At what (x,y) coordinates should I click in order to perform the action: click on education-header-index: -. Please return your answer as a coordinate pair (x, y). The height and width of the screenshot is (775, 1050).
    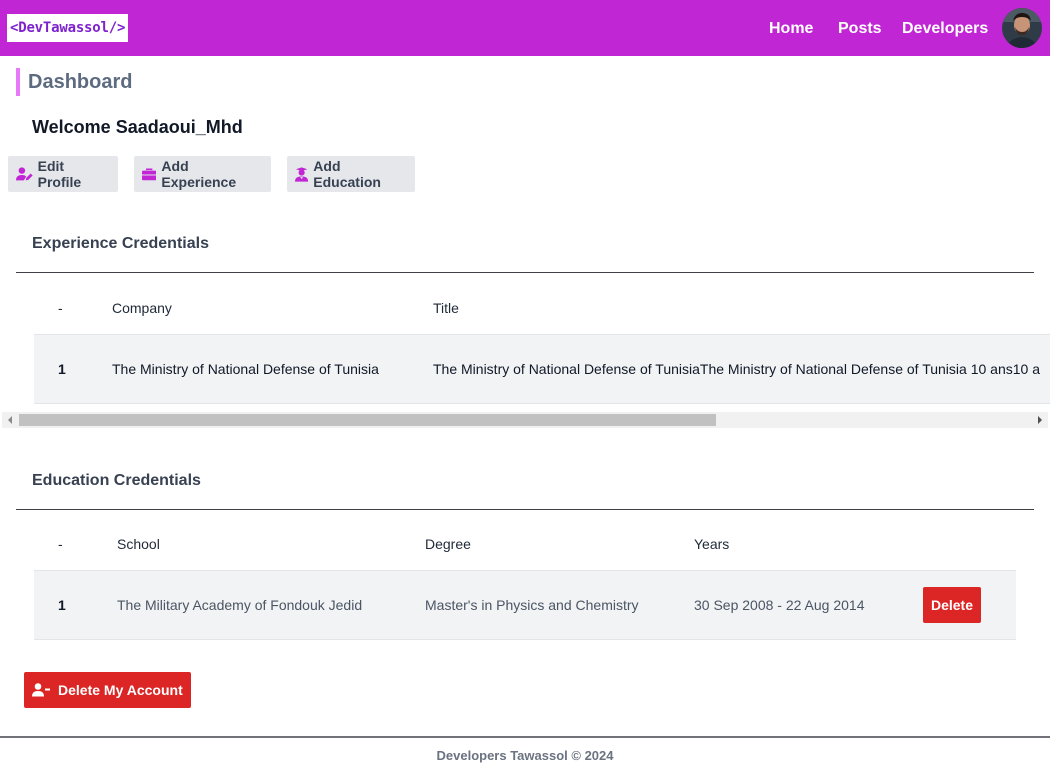
    Looking at the image, I should click on (60, 544).